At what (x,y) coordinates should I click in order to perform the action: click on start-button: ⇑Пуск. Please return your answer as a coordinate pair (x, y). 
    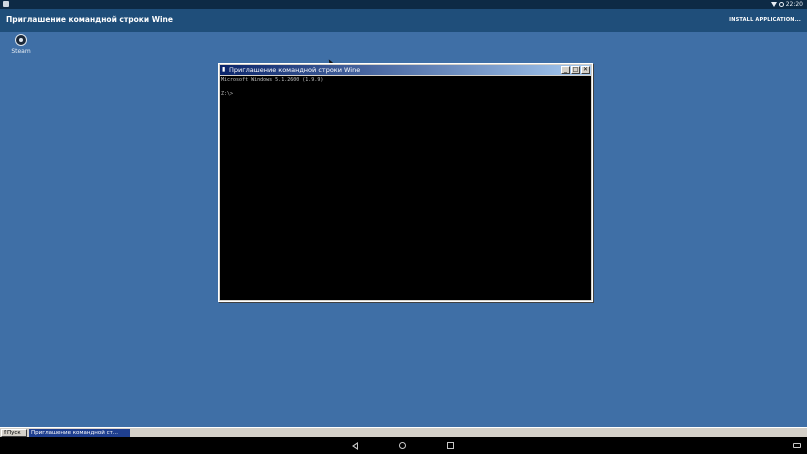
    Looking at the image, I should click on (14, 433).